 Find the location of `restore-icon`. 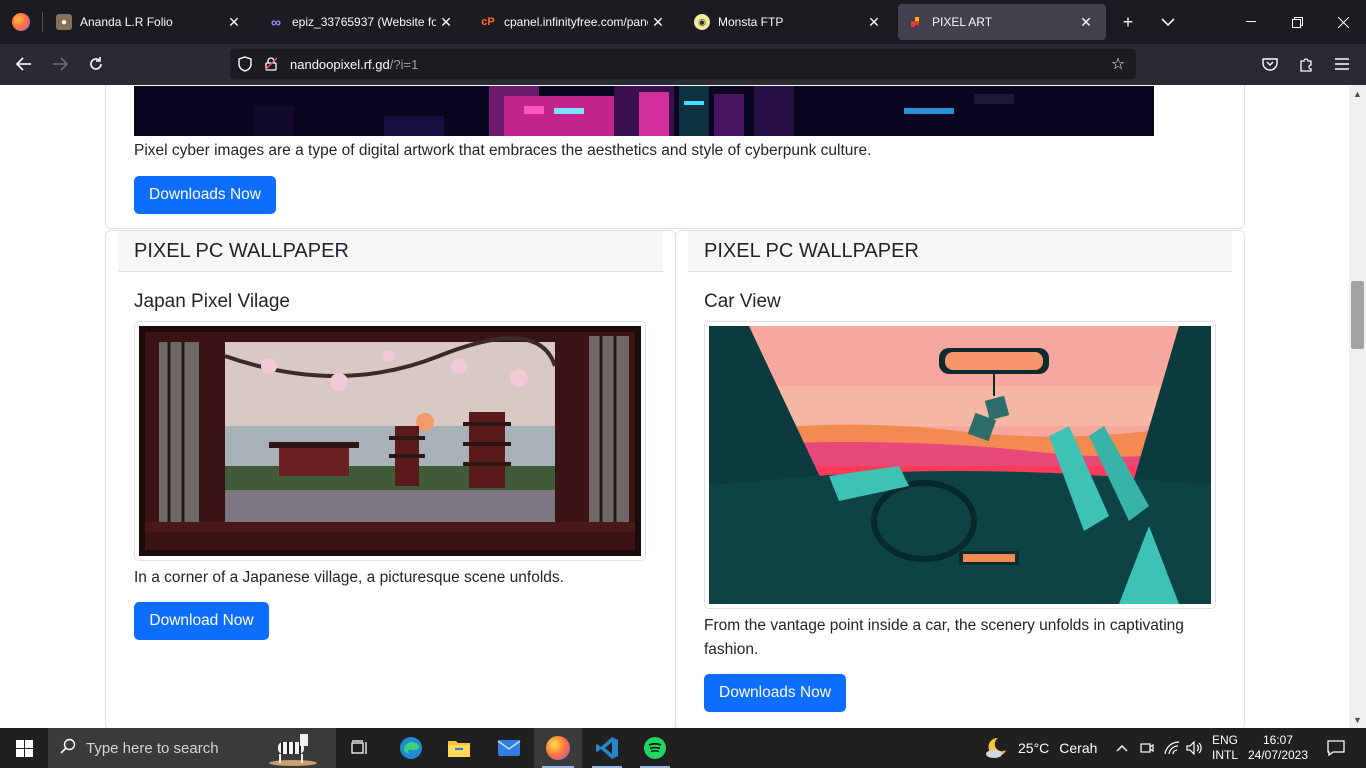

restore-icon is located at coordinates (1297, 22).